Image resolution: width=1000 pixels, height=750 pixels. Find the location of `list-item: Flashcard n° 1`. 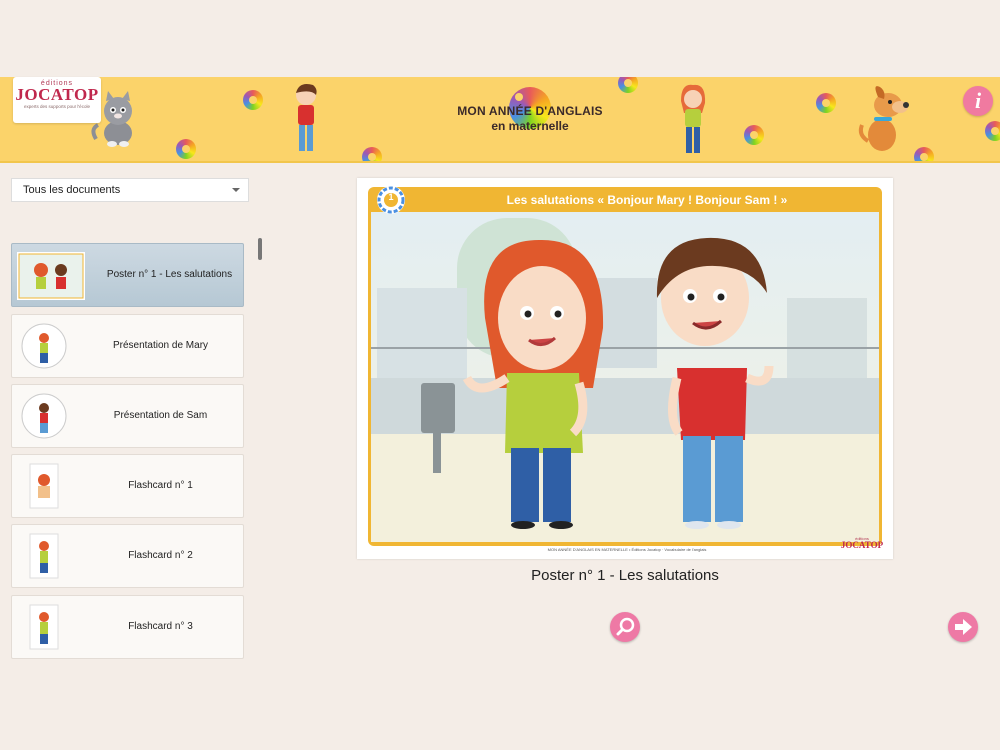

list-item: Flashcard n° 1 is located at coordinates (127, 486).